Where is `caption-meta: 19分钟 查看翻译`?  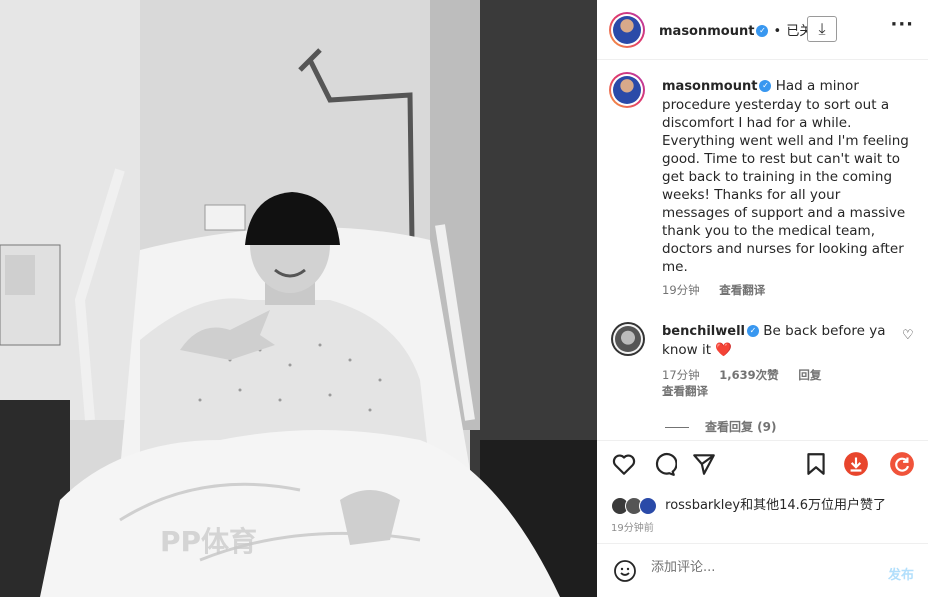 caption-meta: 19分钟 查看翻译 is located at coordinates (721, 290).